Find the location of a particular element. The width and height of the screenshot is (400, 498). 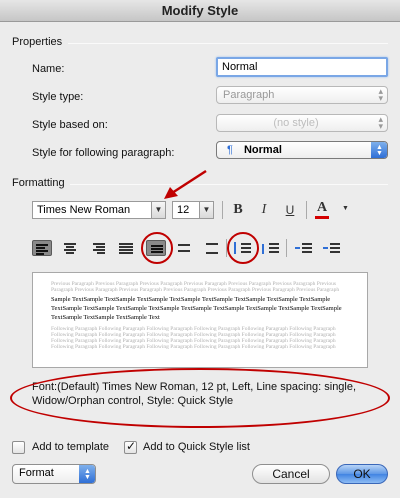

based-on-popup: (no style) ▴ ▾ is located at coordinates (302, 123).